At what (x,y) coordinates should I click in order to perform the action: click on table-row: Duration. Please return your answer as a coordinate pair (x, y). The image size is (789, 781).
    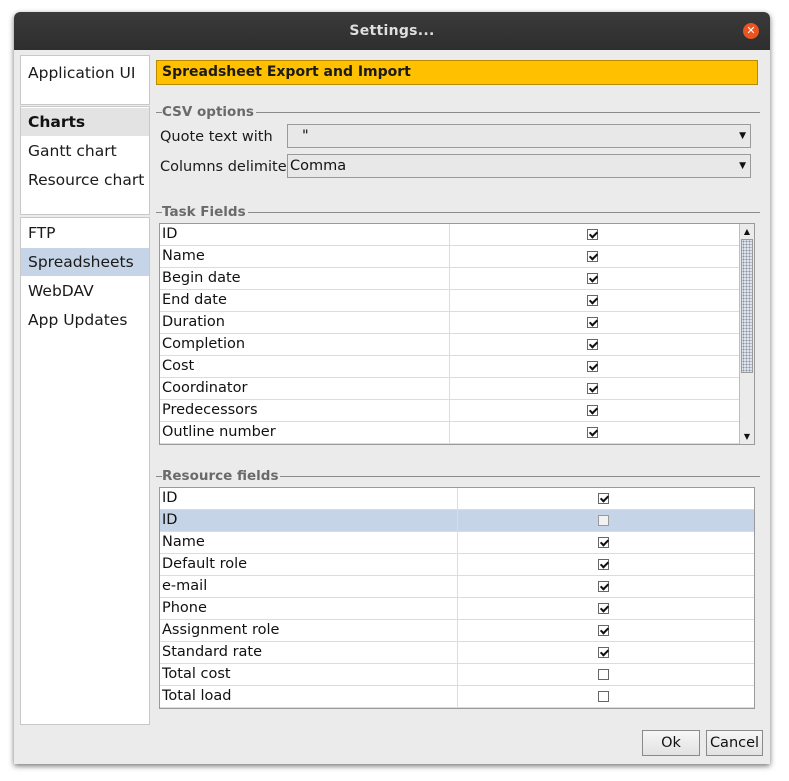
    Looking at the image, I should click on (450, 323).